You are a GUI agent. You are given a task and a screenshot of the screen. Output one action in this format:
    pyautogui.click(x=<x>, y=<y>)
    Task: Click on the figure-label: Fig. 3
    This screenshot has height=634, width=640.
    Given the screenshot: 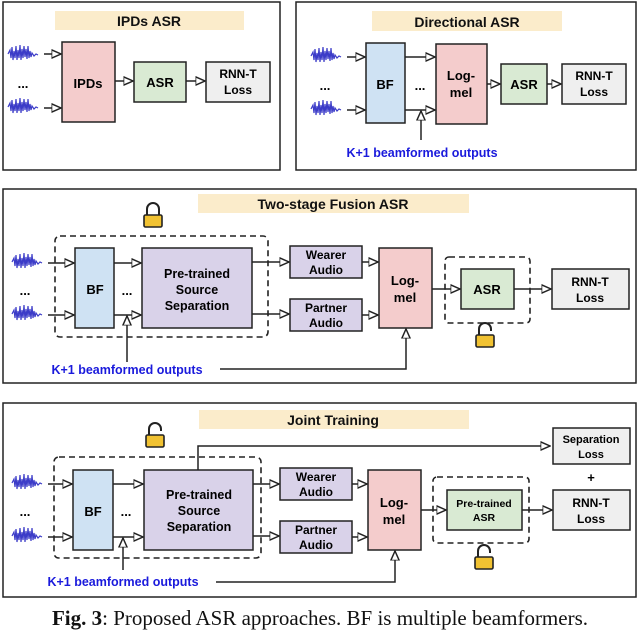 What is the action you would take?
    pyautogui.click(x=77, y=618)
    